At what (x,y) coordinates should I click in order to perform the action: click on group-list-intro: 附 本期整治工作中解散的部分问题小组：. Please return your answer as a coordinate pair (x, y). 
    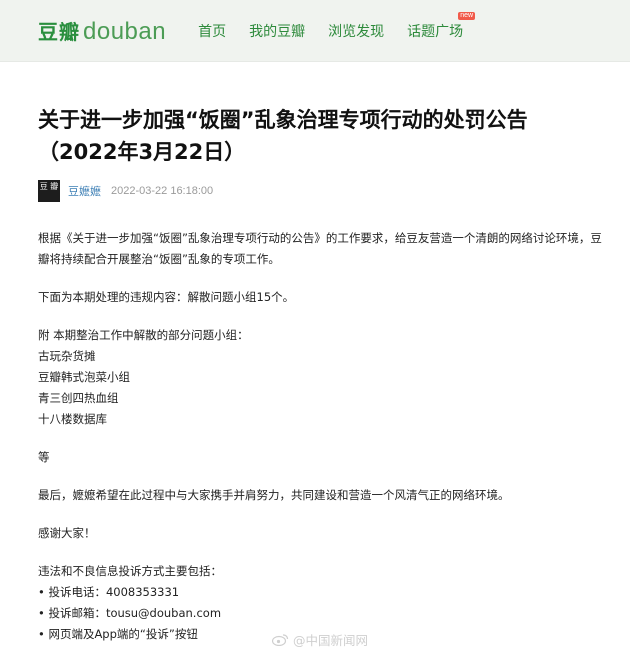
    Looking at the image, I should click on (143, 335).